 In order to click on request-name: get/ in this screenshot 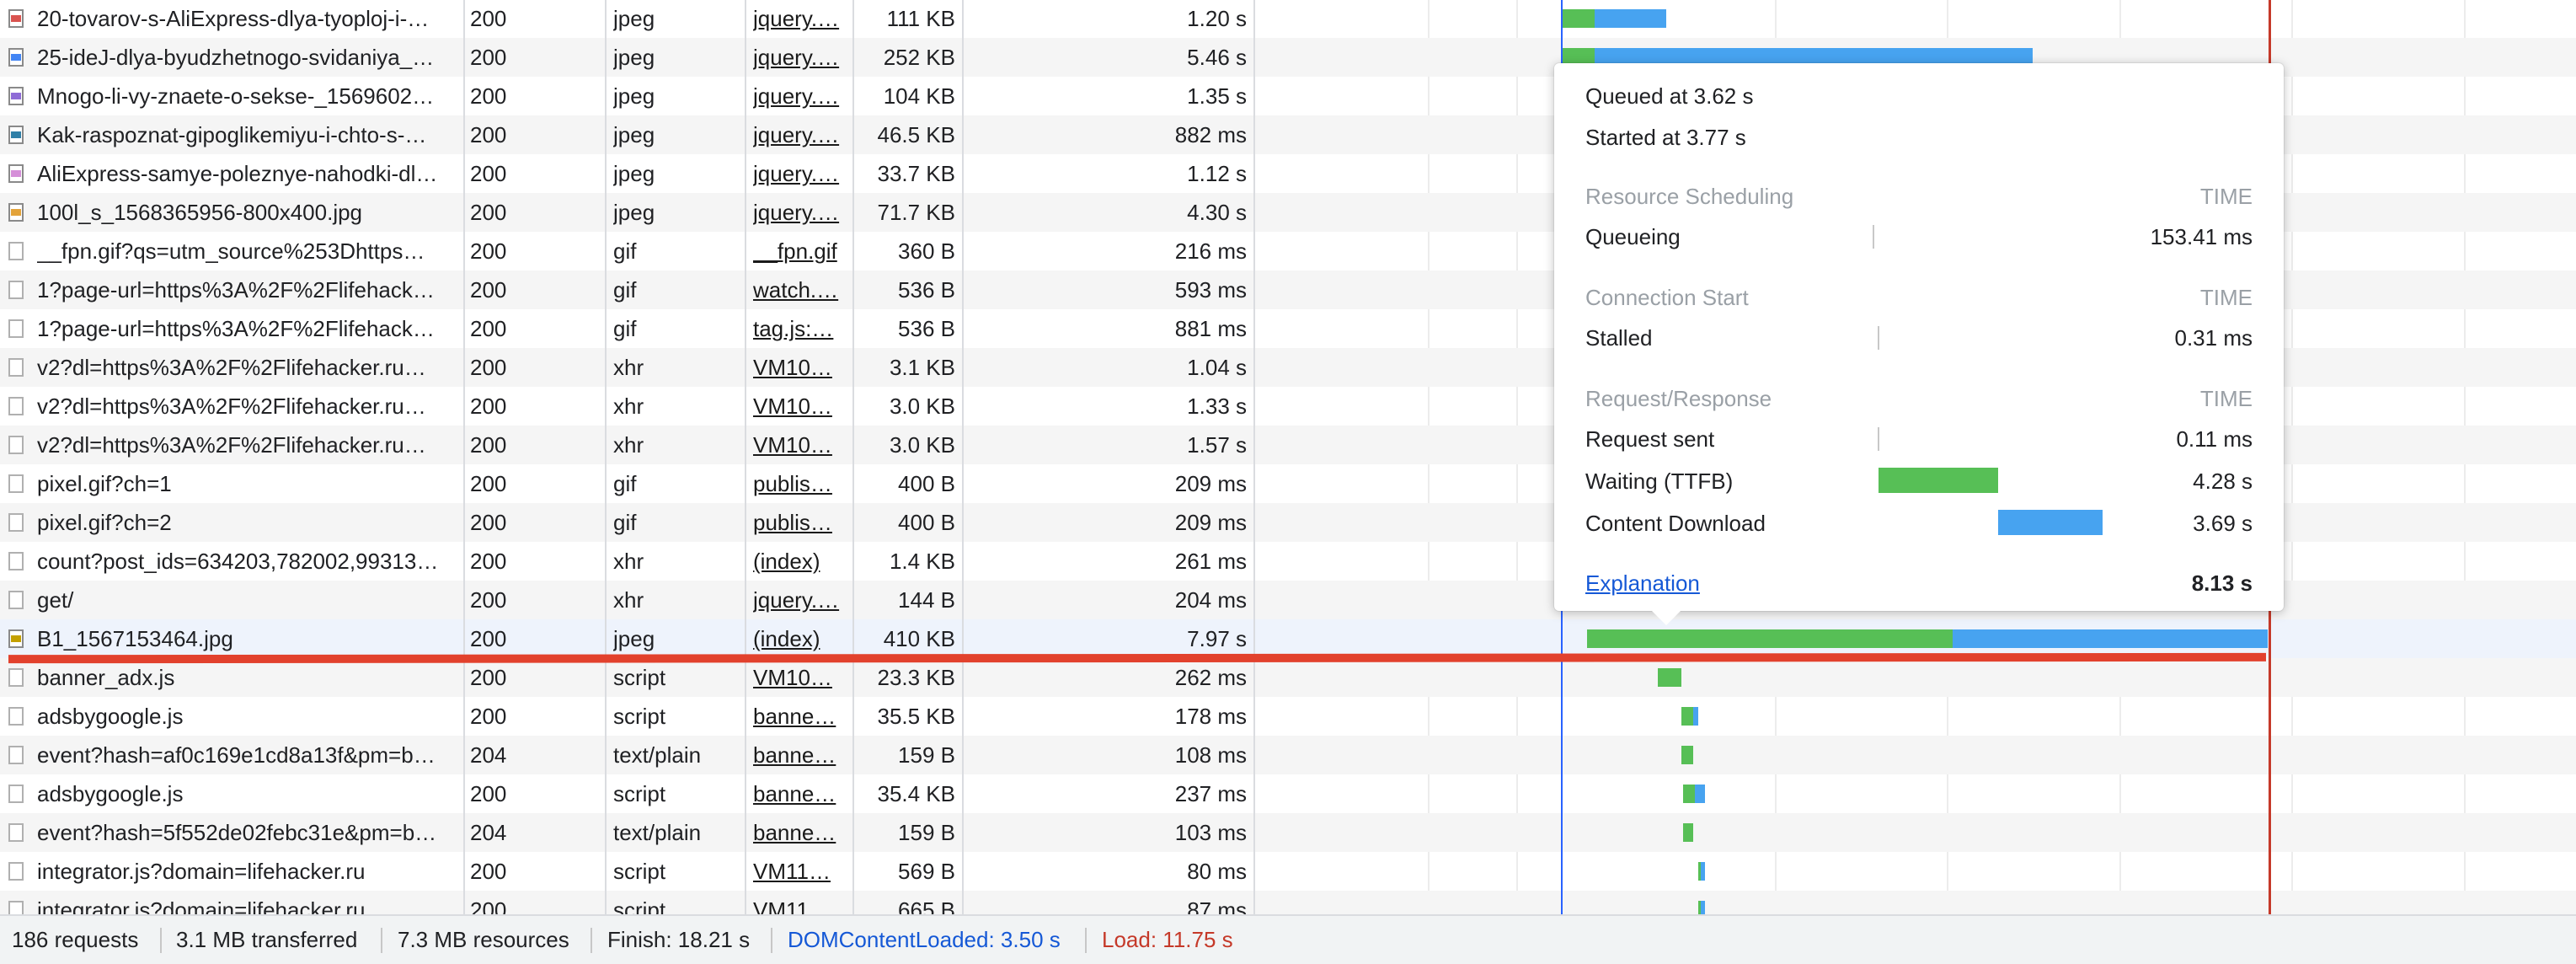, I will do `click(55, 600)`.